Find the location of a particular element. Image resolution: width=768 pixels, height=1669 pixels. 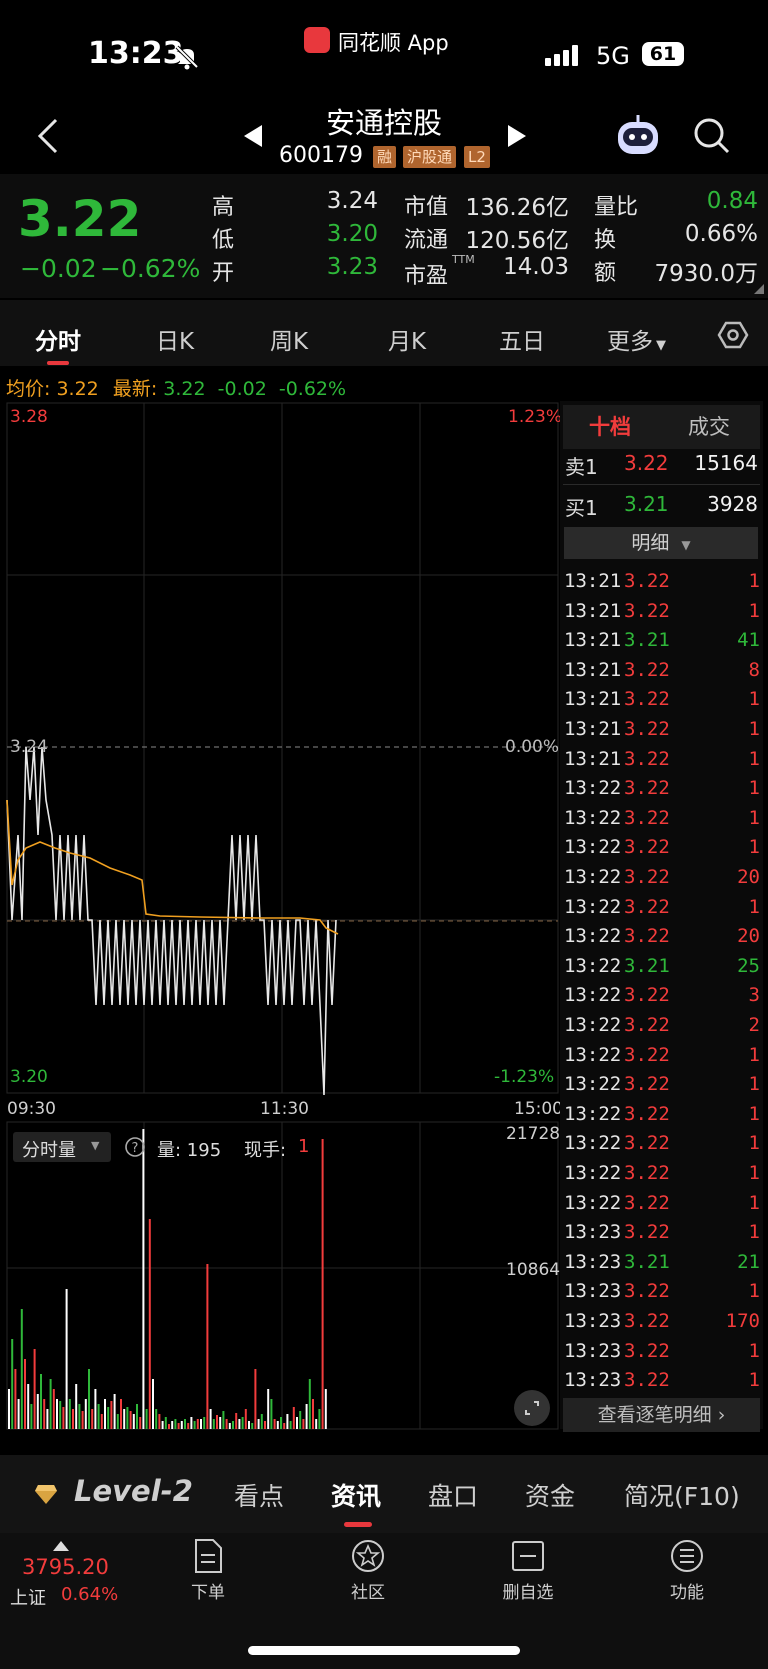

trade-row: 13:22 3.22 2 is located at coordinates (662, 1028).